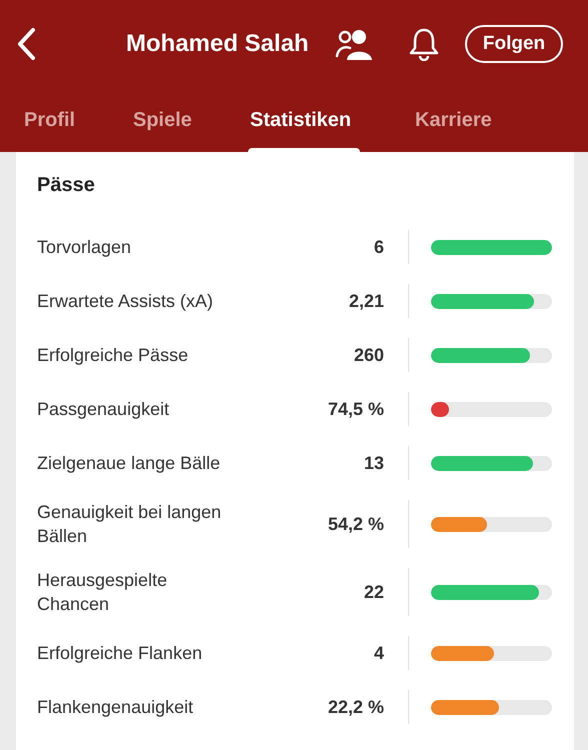 The width and height of the screenshot is (588, 750). I want to click on stat-label: Flankengenauigkeit, so click(115, 707).